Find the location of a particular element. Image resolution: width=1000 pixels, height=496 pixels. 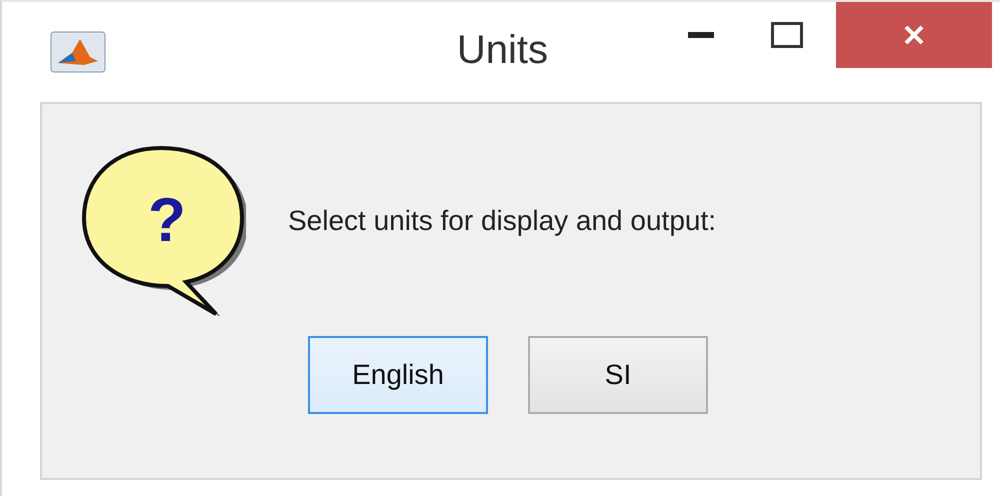

app-icon is located at coordinates (78, 52).